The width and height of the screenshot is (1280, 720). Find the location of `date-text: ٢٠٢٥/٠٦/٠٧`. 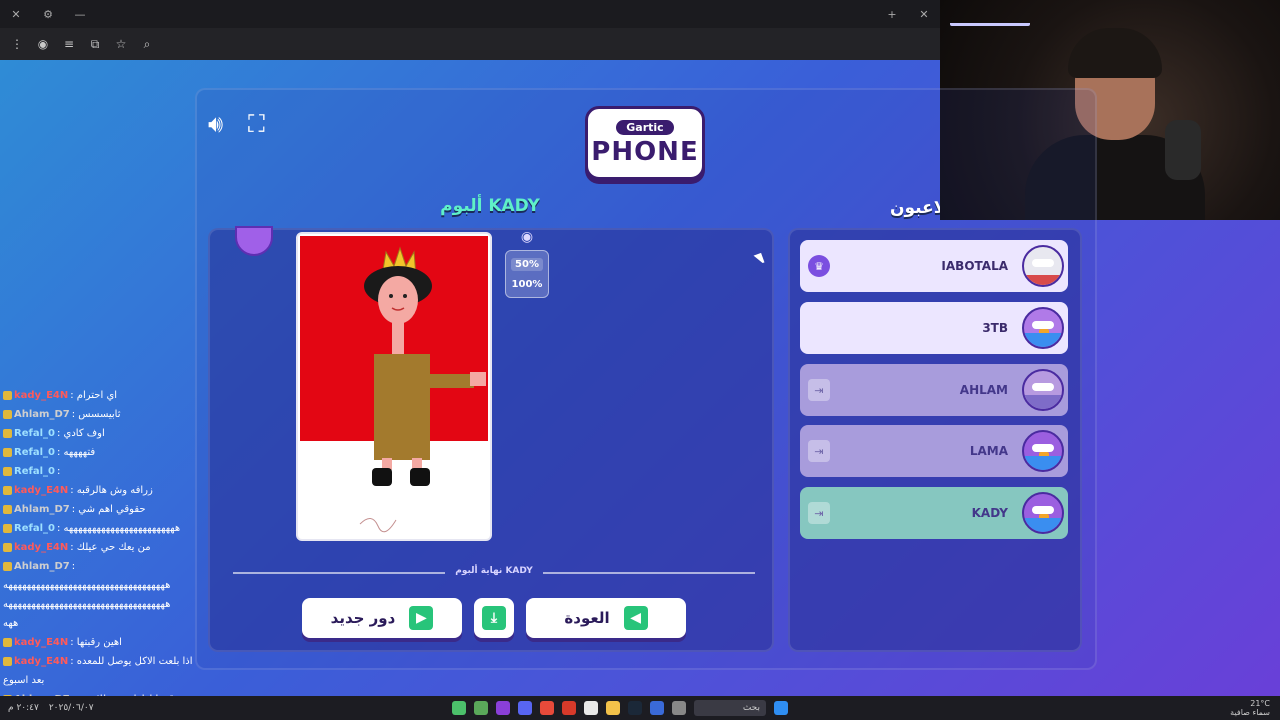

date-text: ٢٠٢٥/٠٦/٠٧ is located at coordinates (71, 708).